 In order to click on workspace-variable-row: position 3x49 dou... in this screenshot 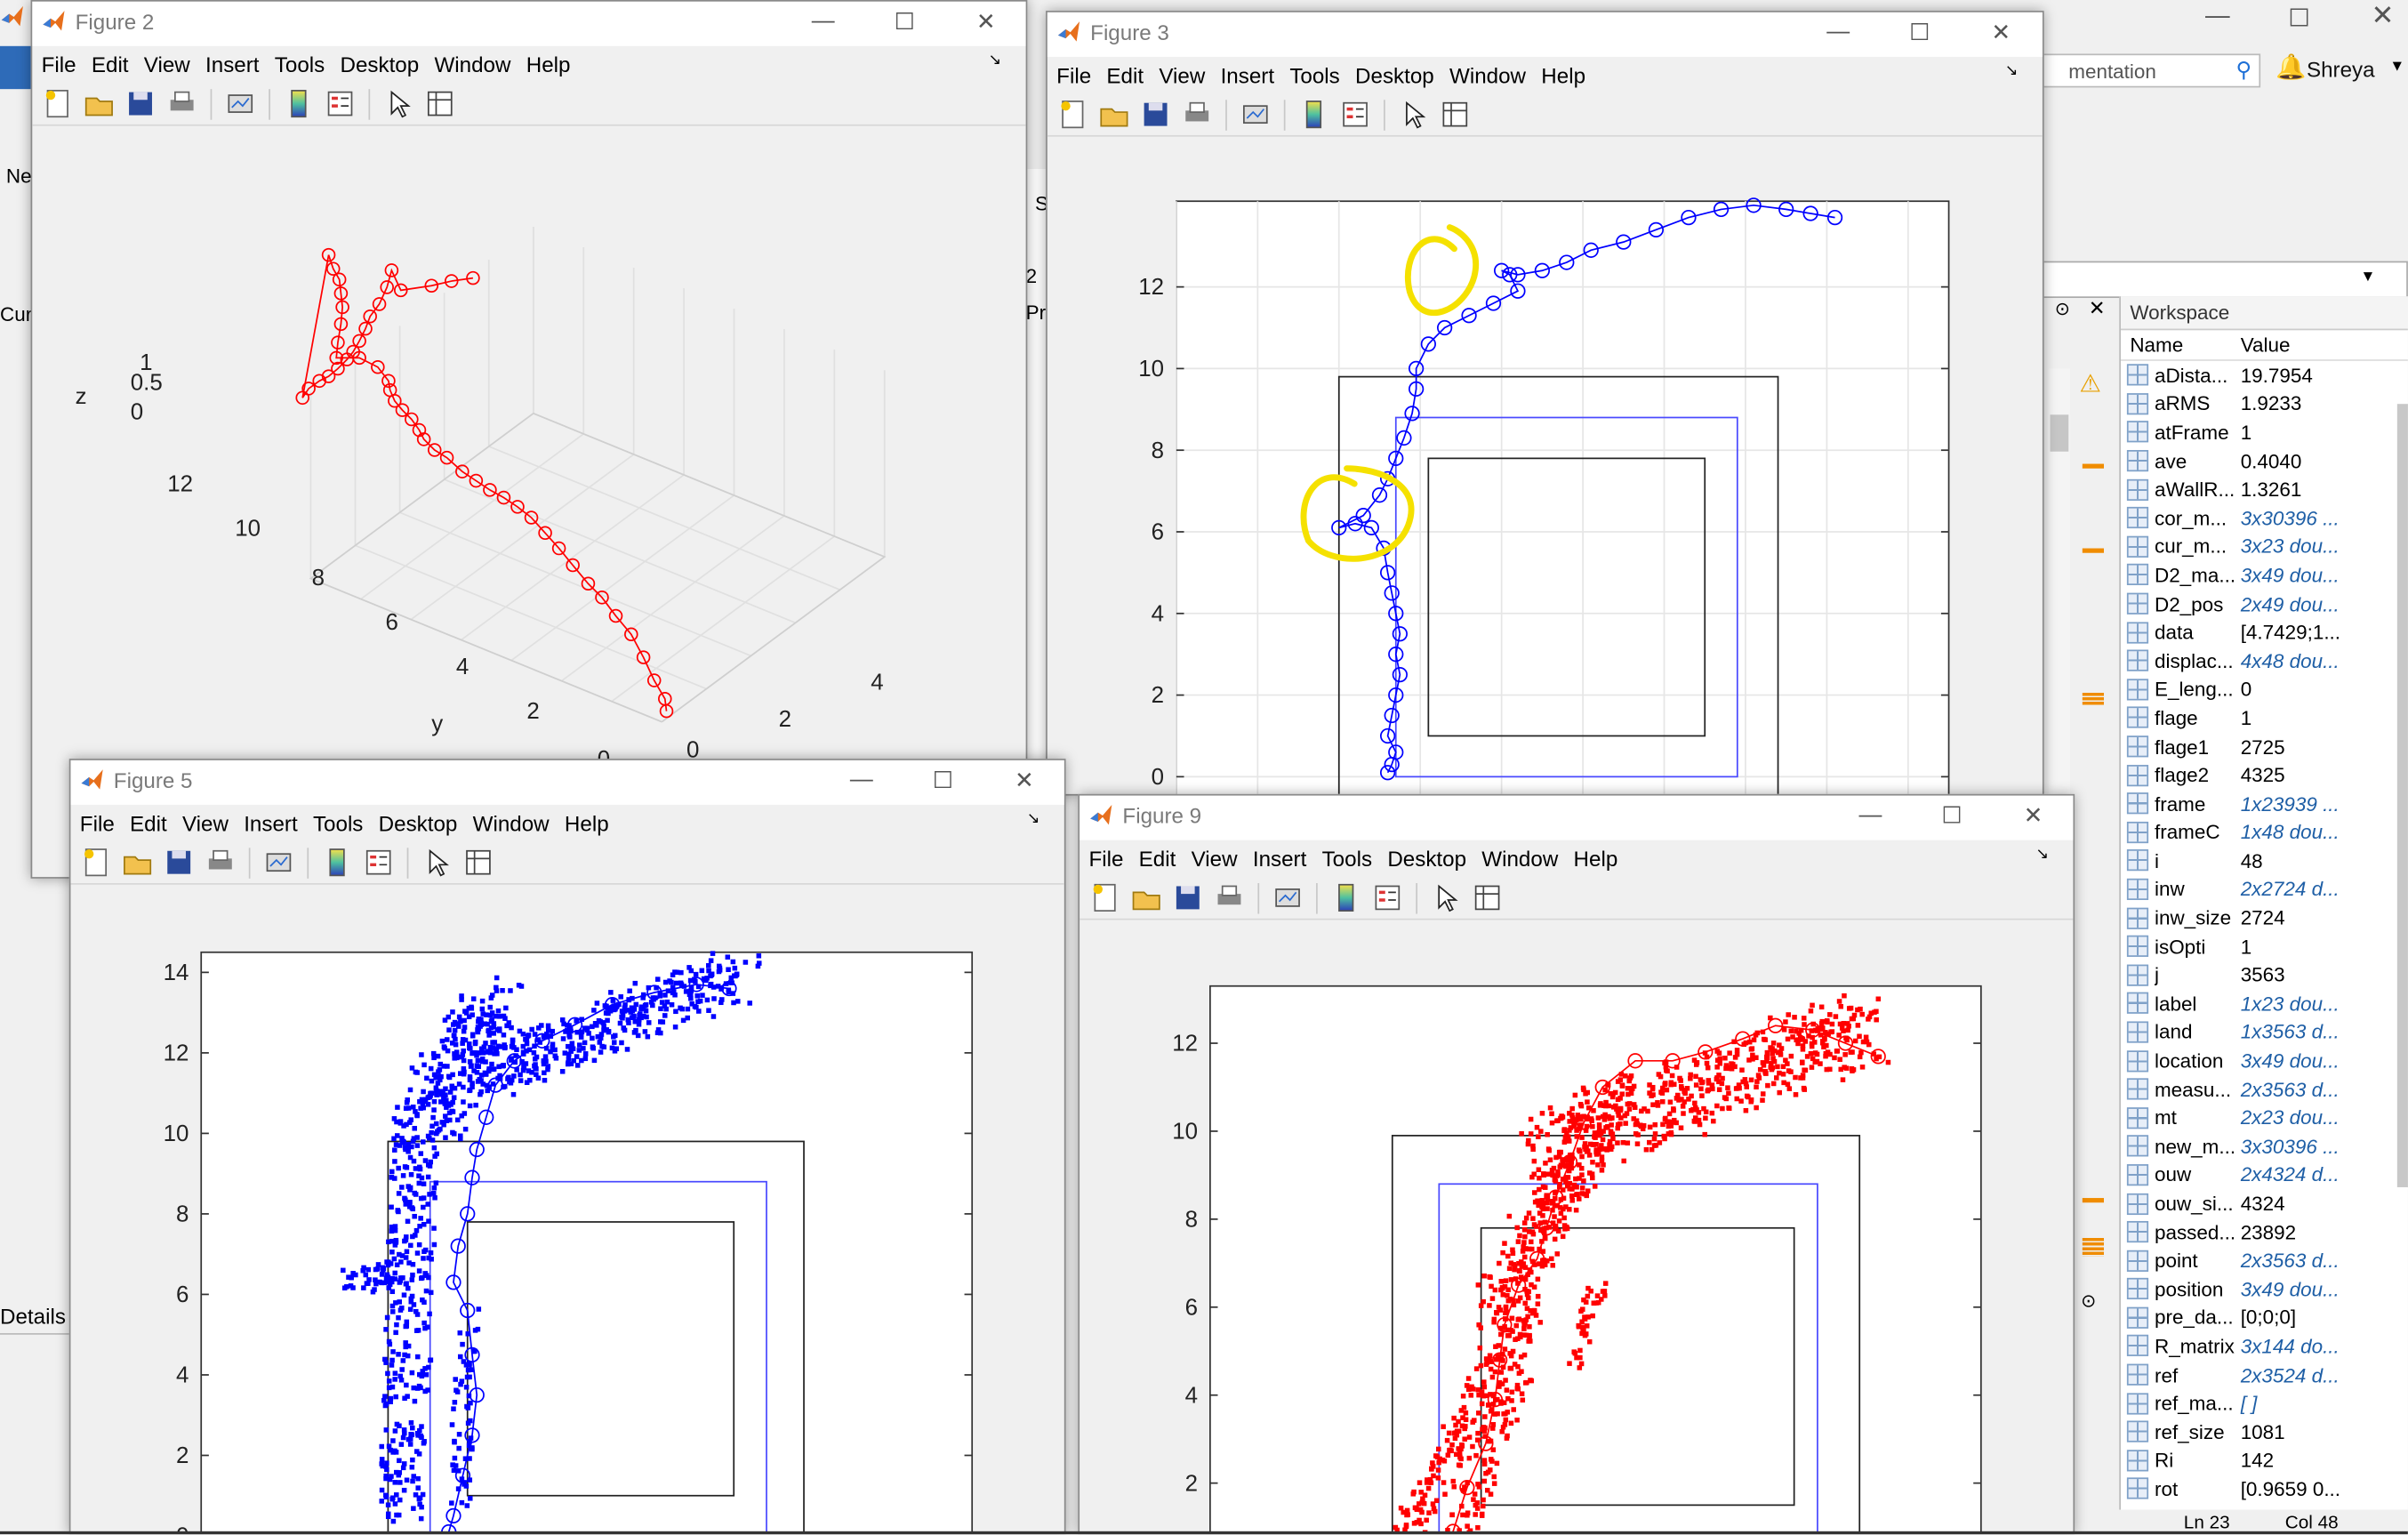, I will do `click(2265, 1288)`.